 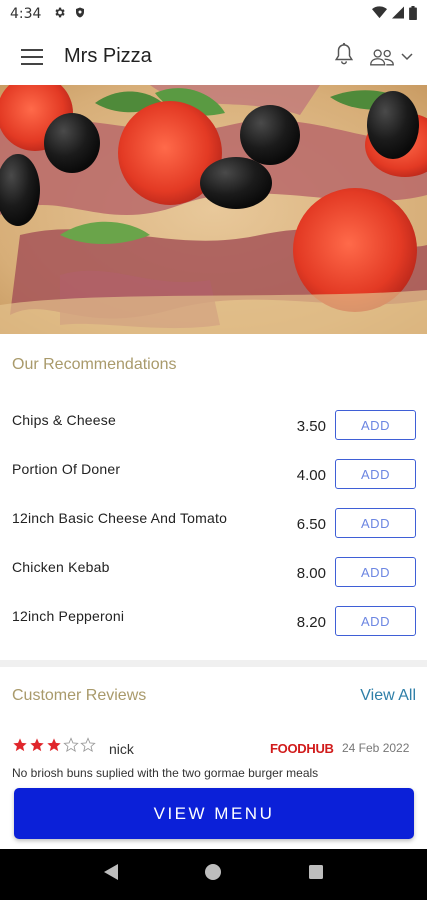 What do you see at coordinates (311, 475) in the screenshot?
I see `item-price: 4.00` at bounding box center [311, 475].